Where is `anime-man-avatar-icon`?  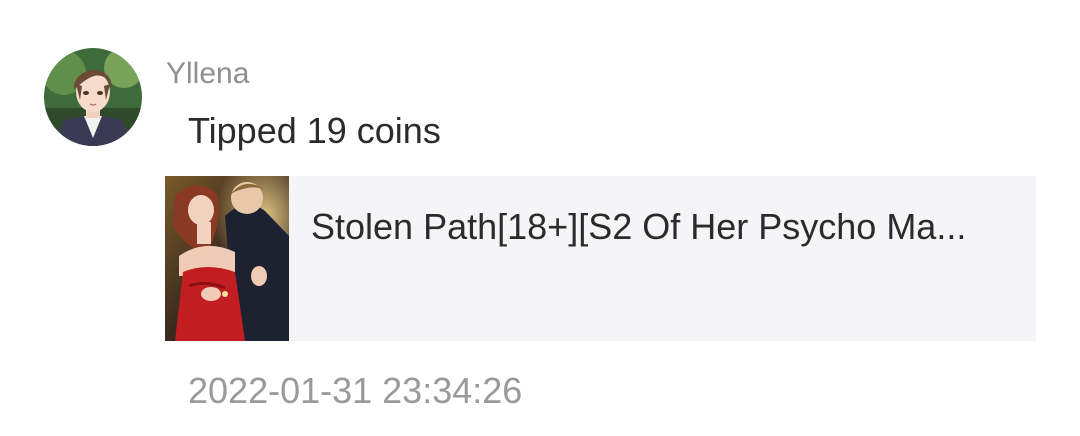 anime-man-avatar-icon is located at coordinates (93, 97).